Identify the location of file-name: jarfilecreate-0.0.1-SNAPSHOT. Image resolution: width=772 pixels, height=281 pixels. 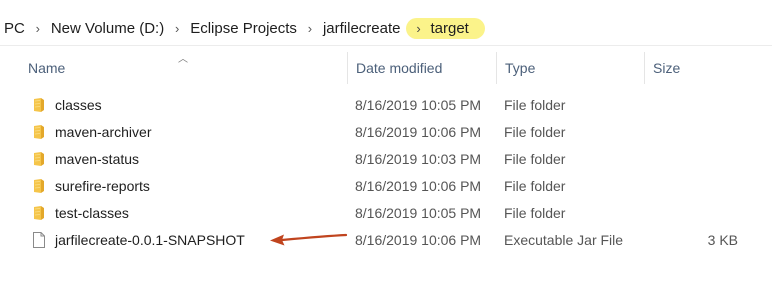
(150, 240).